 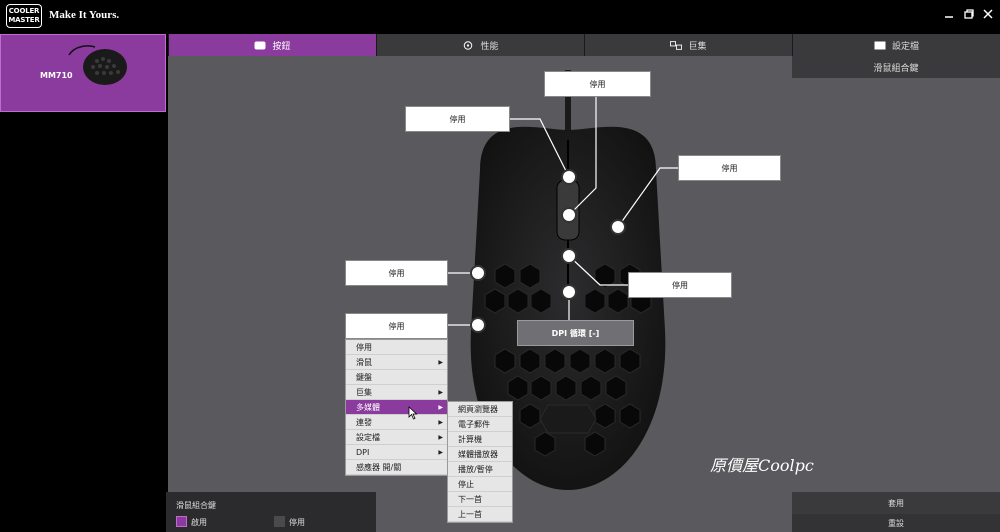 What do you see at coordinates (364, 347) in the screenshot?
I see `menu-item-label: 停用` at bounding box center [364, 347].